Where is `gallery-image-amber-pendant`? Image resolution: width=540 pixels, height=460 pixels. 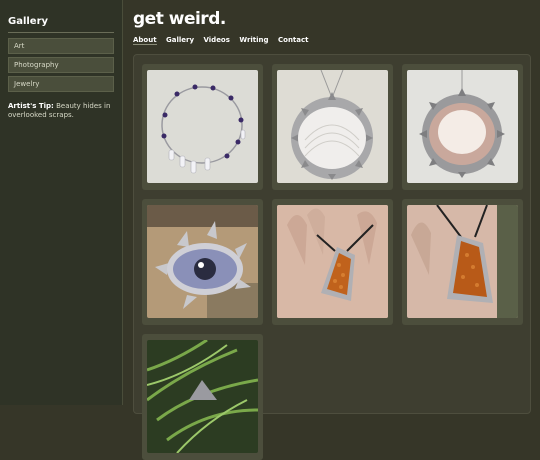
gallery-image-amber-pendant is located at coordinates (332, 261).